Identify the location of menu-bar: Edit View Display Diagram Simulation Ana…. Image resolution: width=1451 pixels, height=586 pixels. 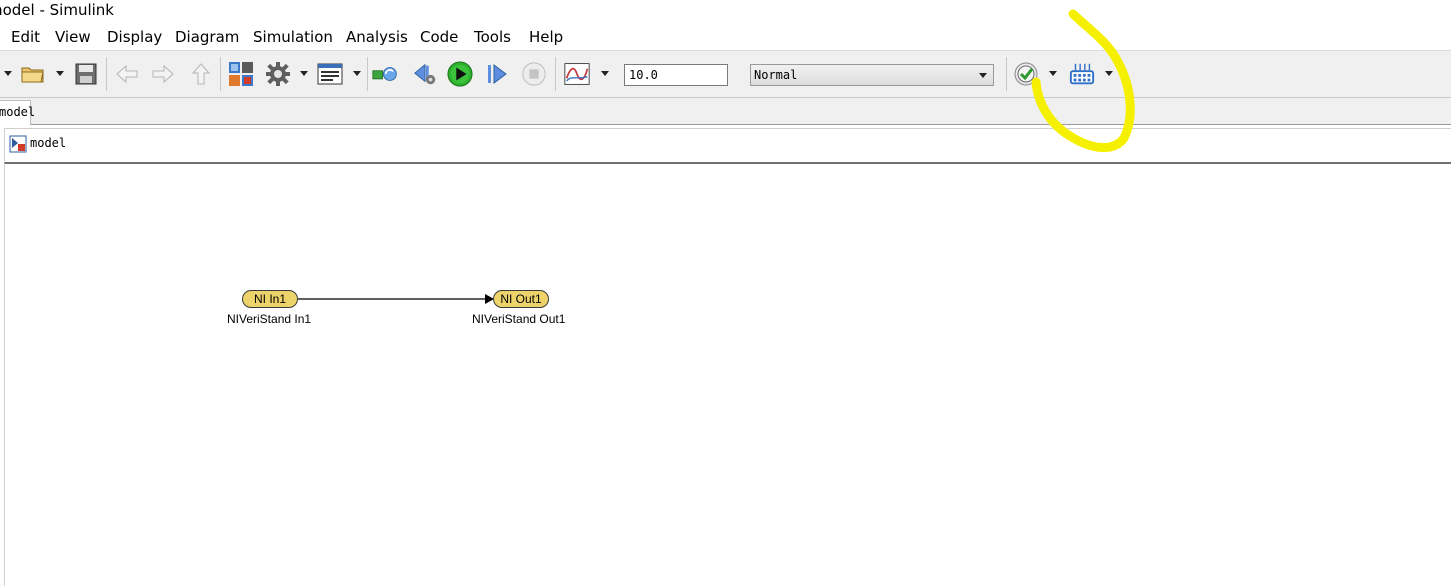
(725, 37).